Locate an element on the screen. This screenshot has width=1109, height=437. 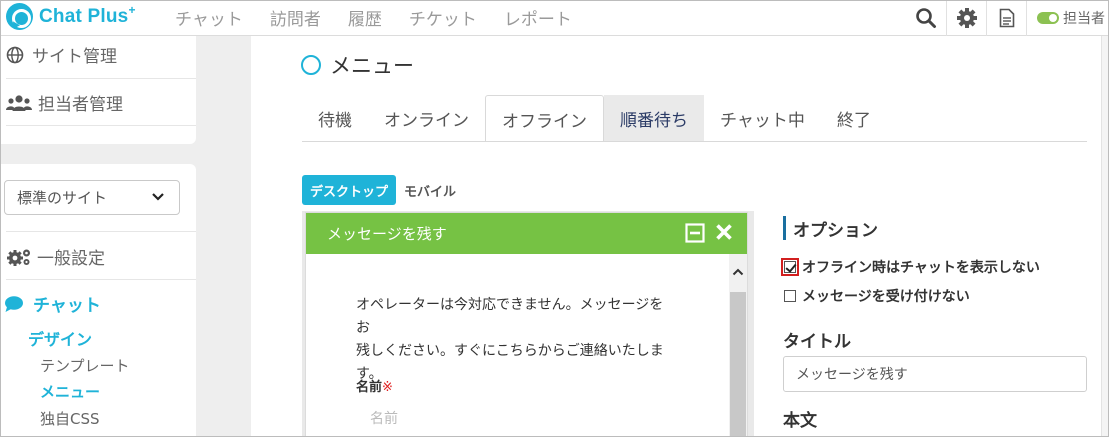
circle-icon is located at coordinates (311, 65).